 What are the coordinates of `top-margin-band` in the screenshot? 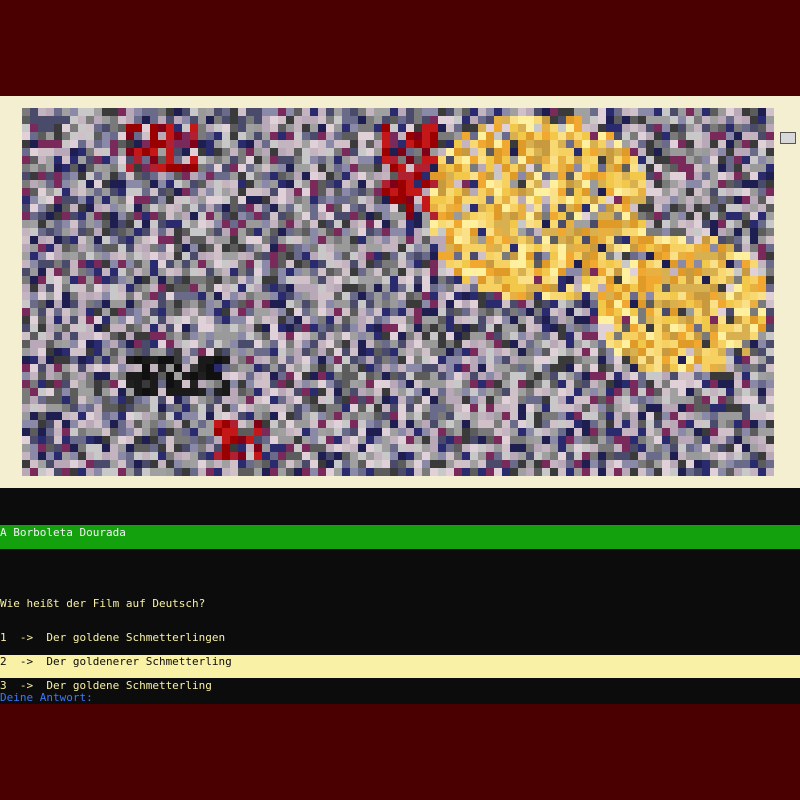 It's located at (400, 48).